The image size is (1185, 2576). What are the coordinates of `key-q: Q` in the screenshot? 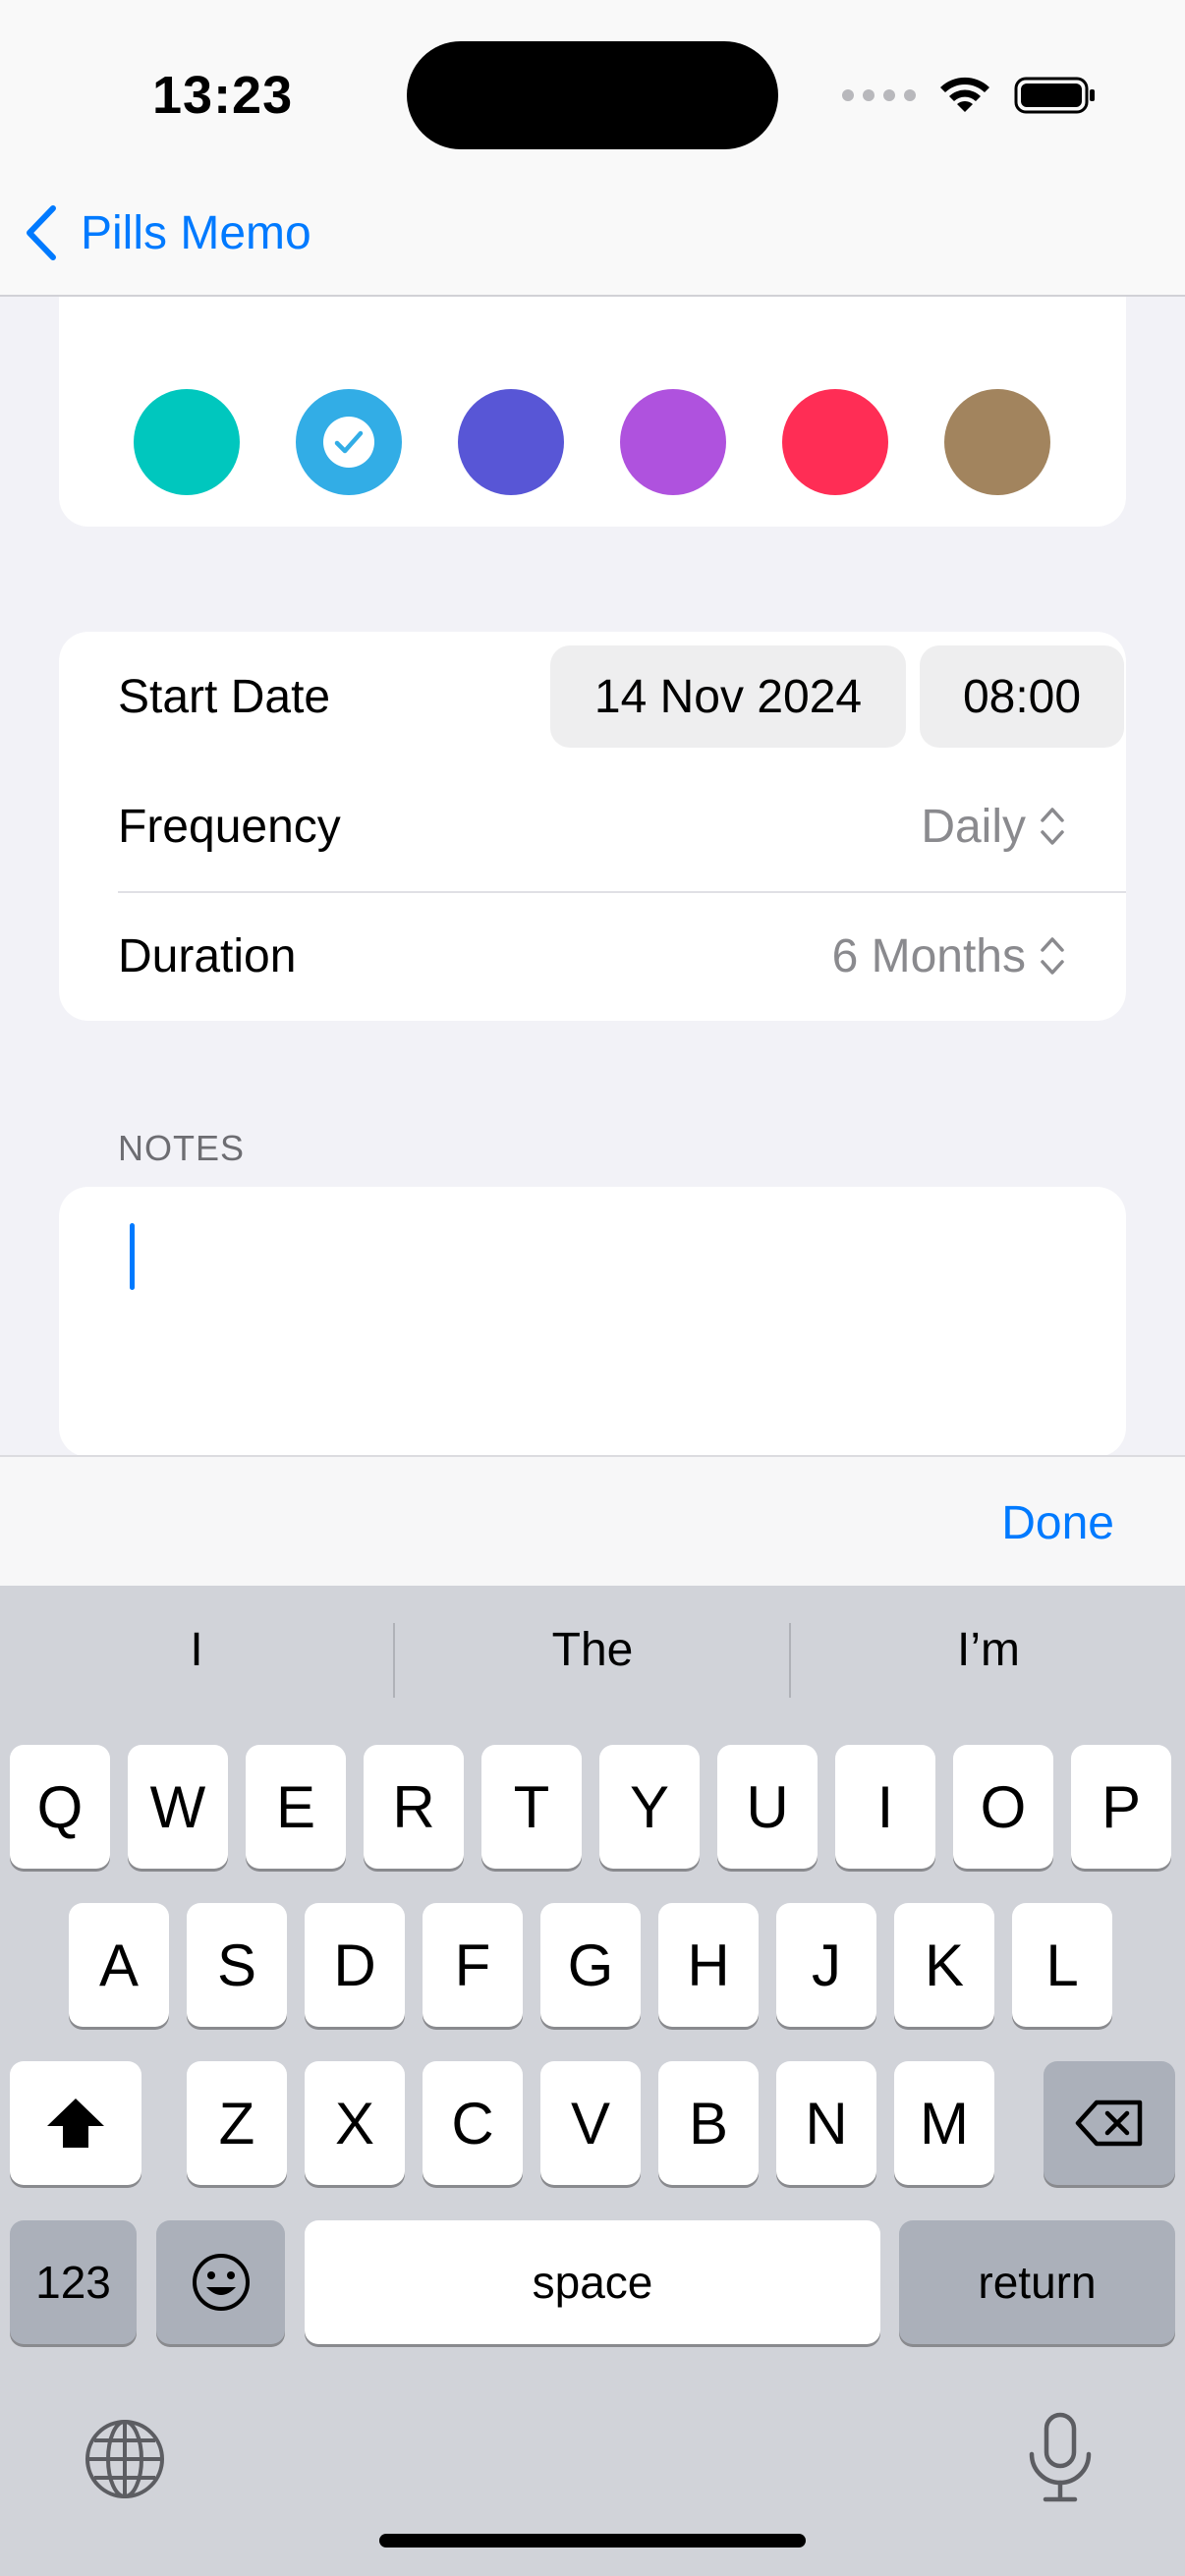 It's located at (60, 1807).